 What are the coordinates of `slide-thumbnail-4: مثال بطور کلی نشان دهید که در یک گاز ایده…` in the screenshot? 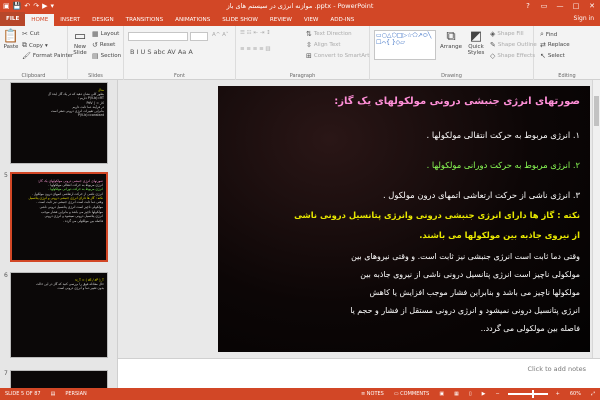 It's located at (59, 123).